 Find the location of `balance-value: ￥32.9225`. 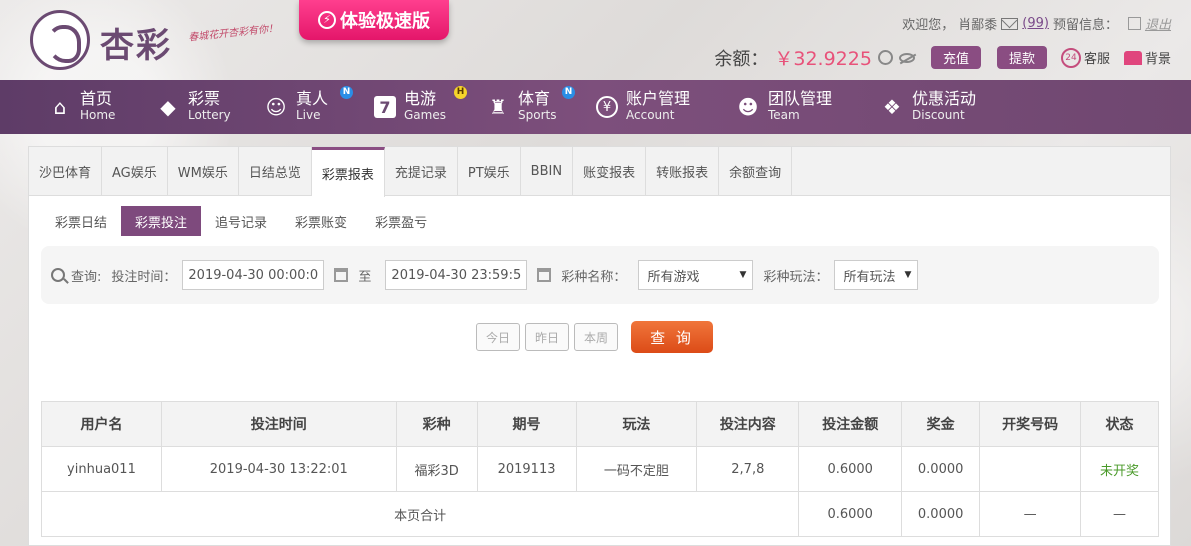

balance-value: ￥32.9225 is located at coordinates (823, 59).